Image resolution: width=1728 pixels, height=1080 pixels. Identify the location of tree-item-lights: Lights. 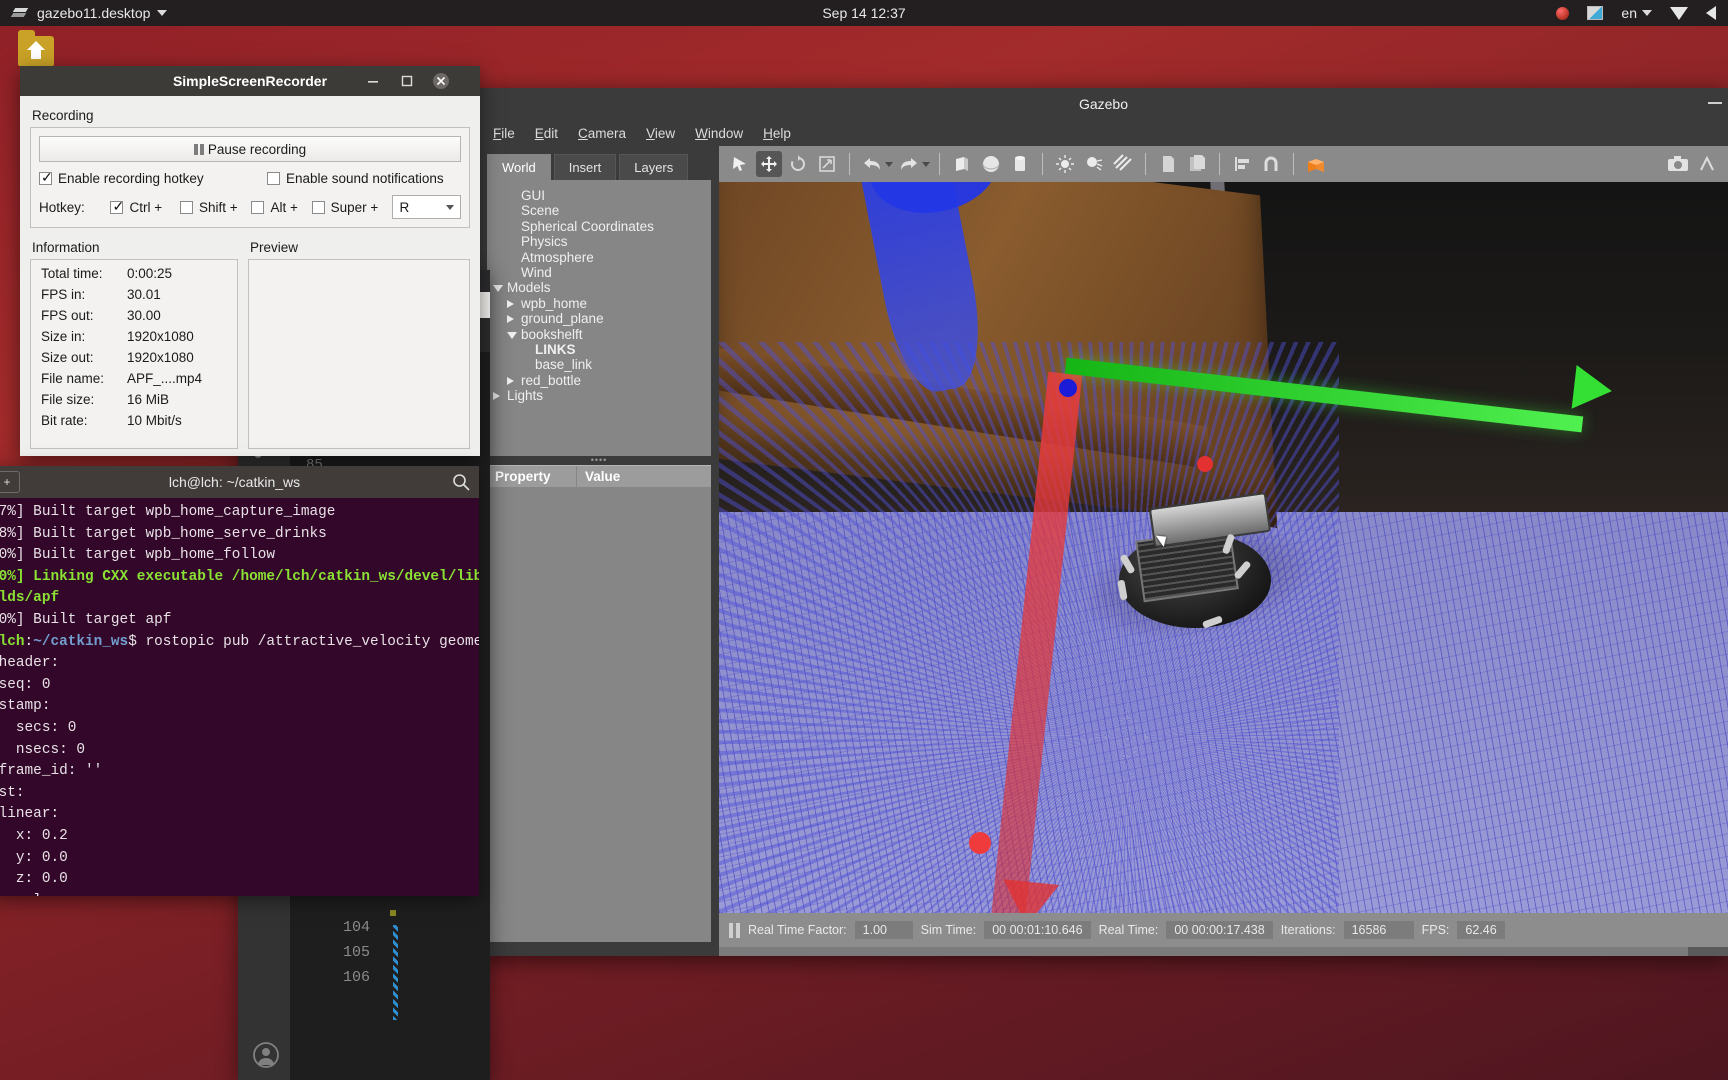
(599, 395).